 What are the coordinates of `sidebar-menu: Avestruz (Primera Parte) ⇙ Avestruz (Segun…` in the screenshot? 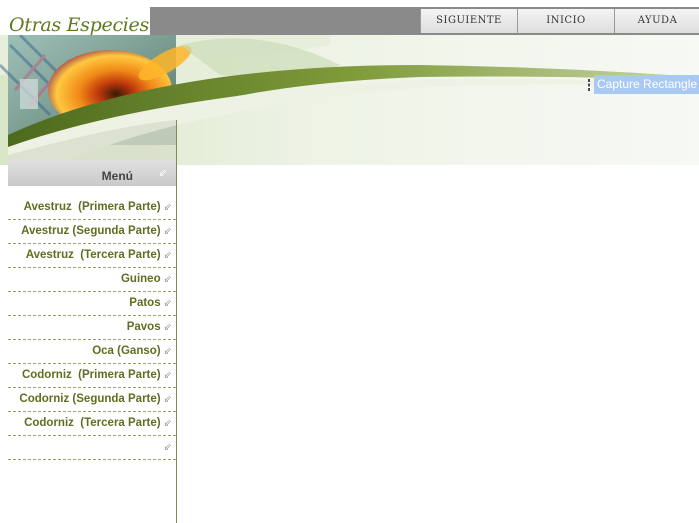 It's located at (92, 328).